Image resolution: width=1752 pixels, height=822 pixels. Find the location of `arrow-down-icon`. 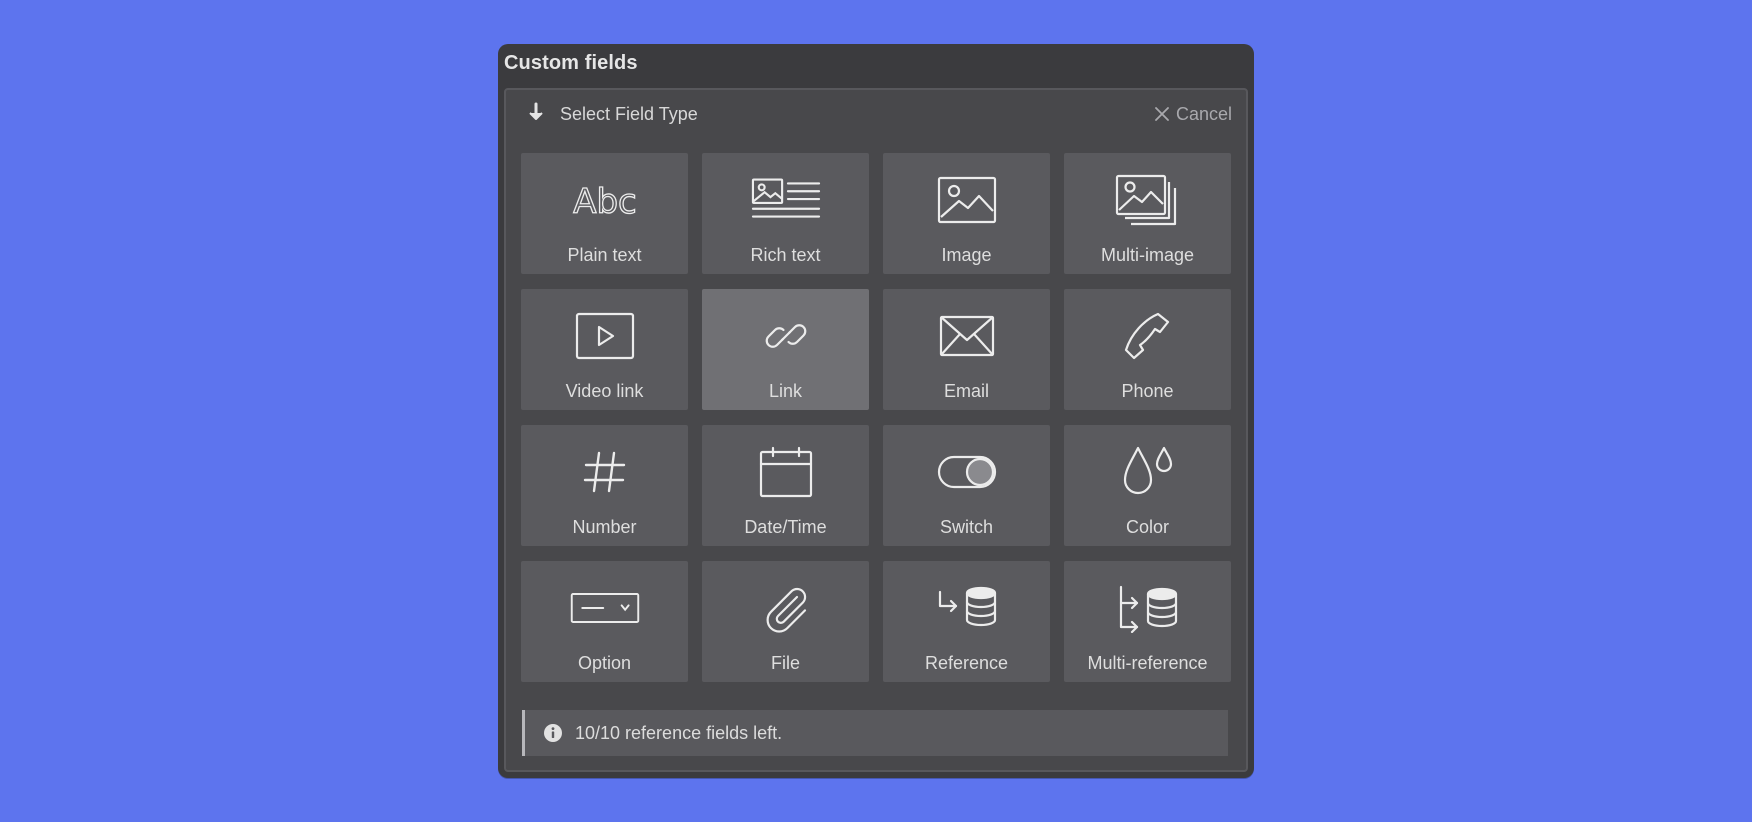

arrow-down-icon is located at coordinates (536, 113).